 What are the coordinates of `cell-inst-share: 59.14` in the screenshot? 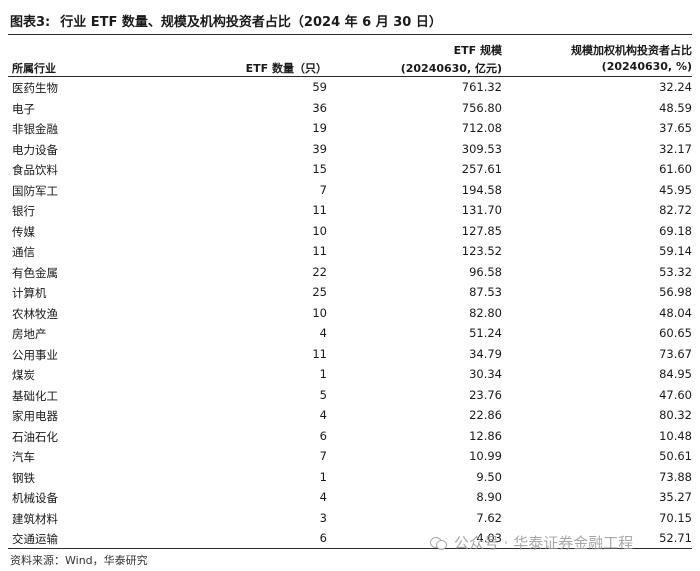 It's located at (675, 251).